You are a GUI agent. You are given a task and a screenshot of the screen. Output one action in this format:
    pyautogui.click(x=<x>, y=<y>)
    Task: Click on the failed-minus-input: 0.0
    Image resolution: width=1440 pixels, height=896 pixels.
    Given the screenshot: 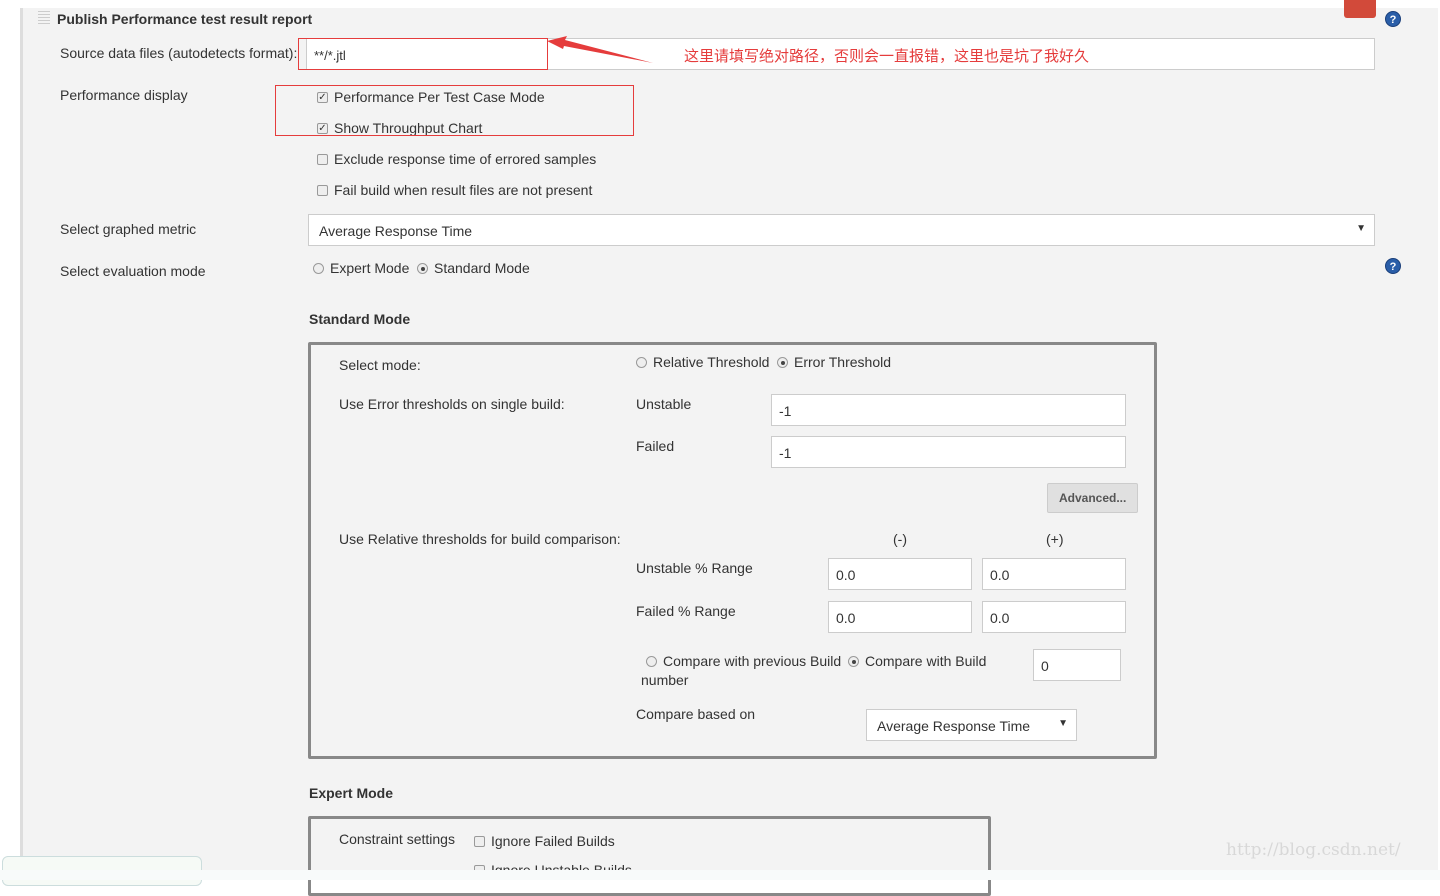 What is the action you would take?
    pyautogui.click(x=900, y=617)
    